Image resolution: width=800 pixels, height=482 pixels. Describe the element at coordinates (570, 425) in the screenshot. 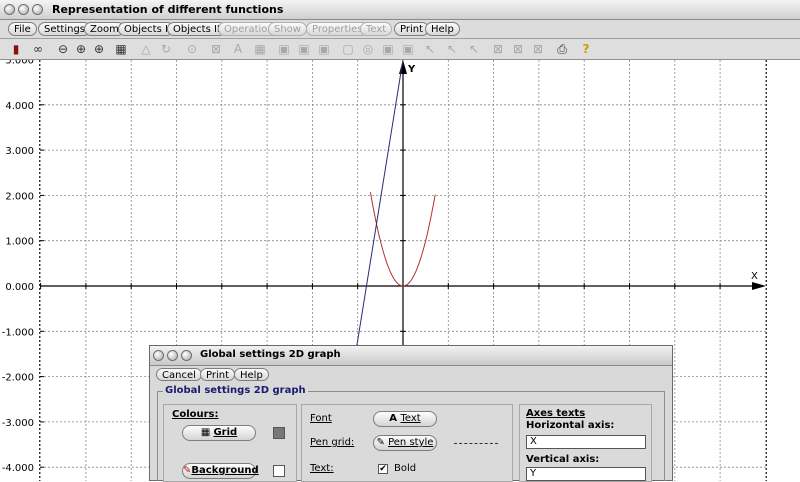

I see `horizontal-axis-label: Horizontal axis:` at that location.